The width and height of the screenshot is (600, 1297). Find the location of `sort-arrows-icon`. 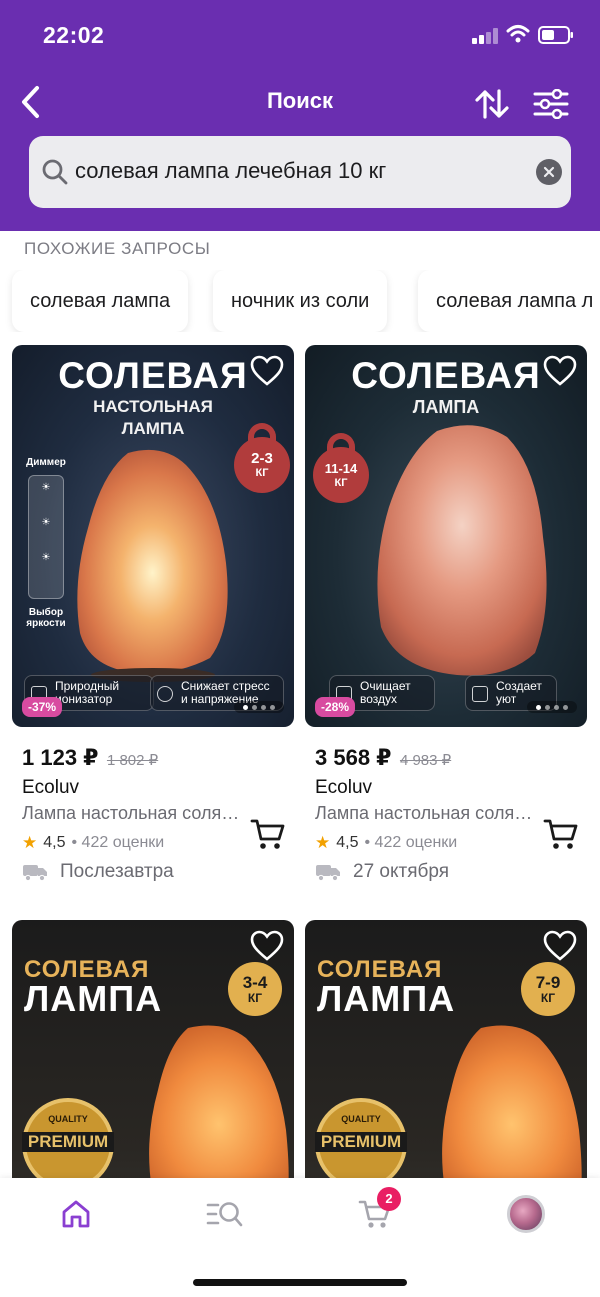

sort-arrows-icon is located at coordinates (492, 104).